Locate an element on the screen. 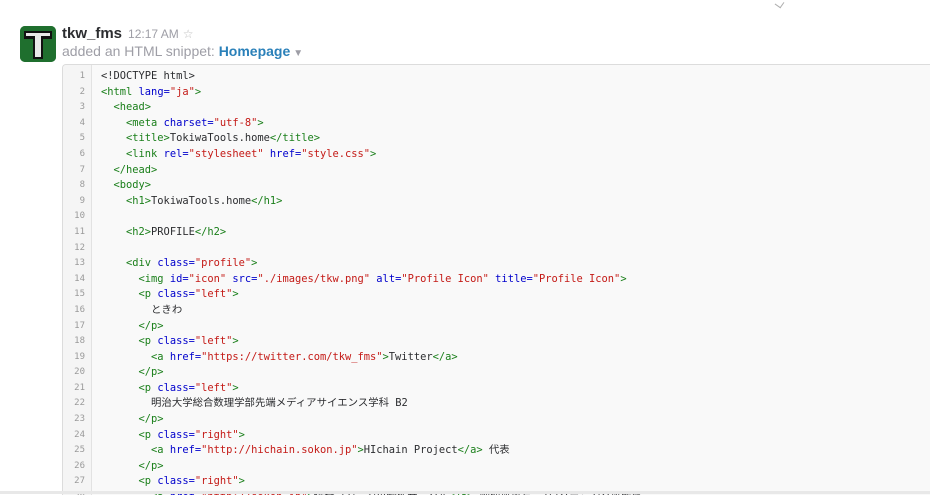 The image size is (930, 495). code-line: 7 </head> is located at coordinates (496, 171).